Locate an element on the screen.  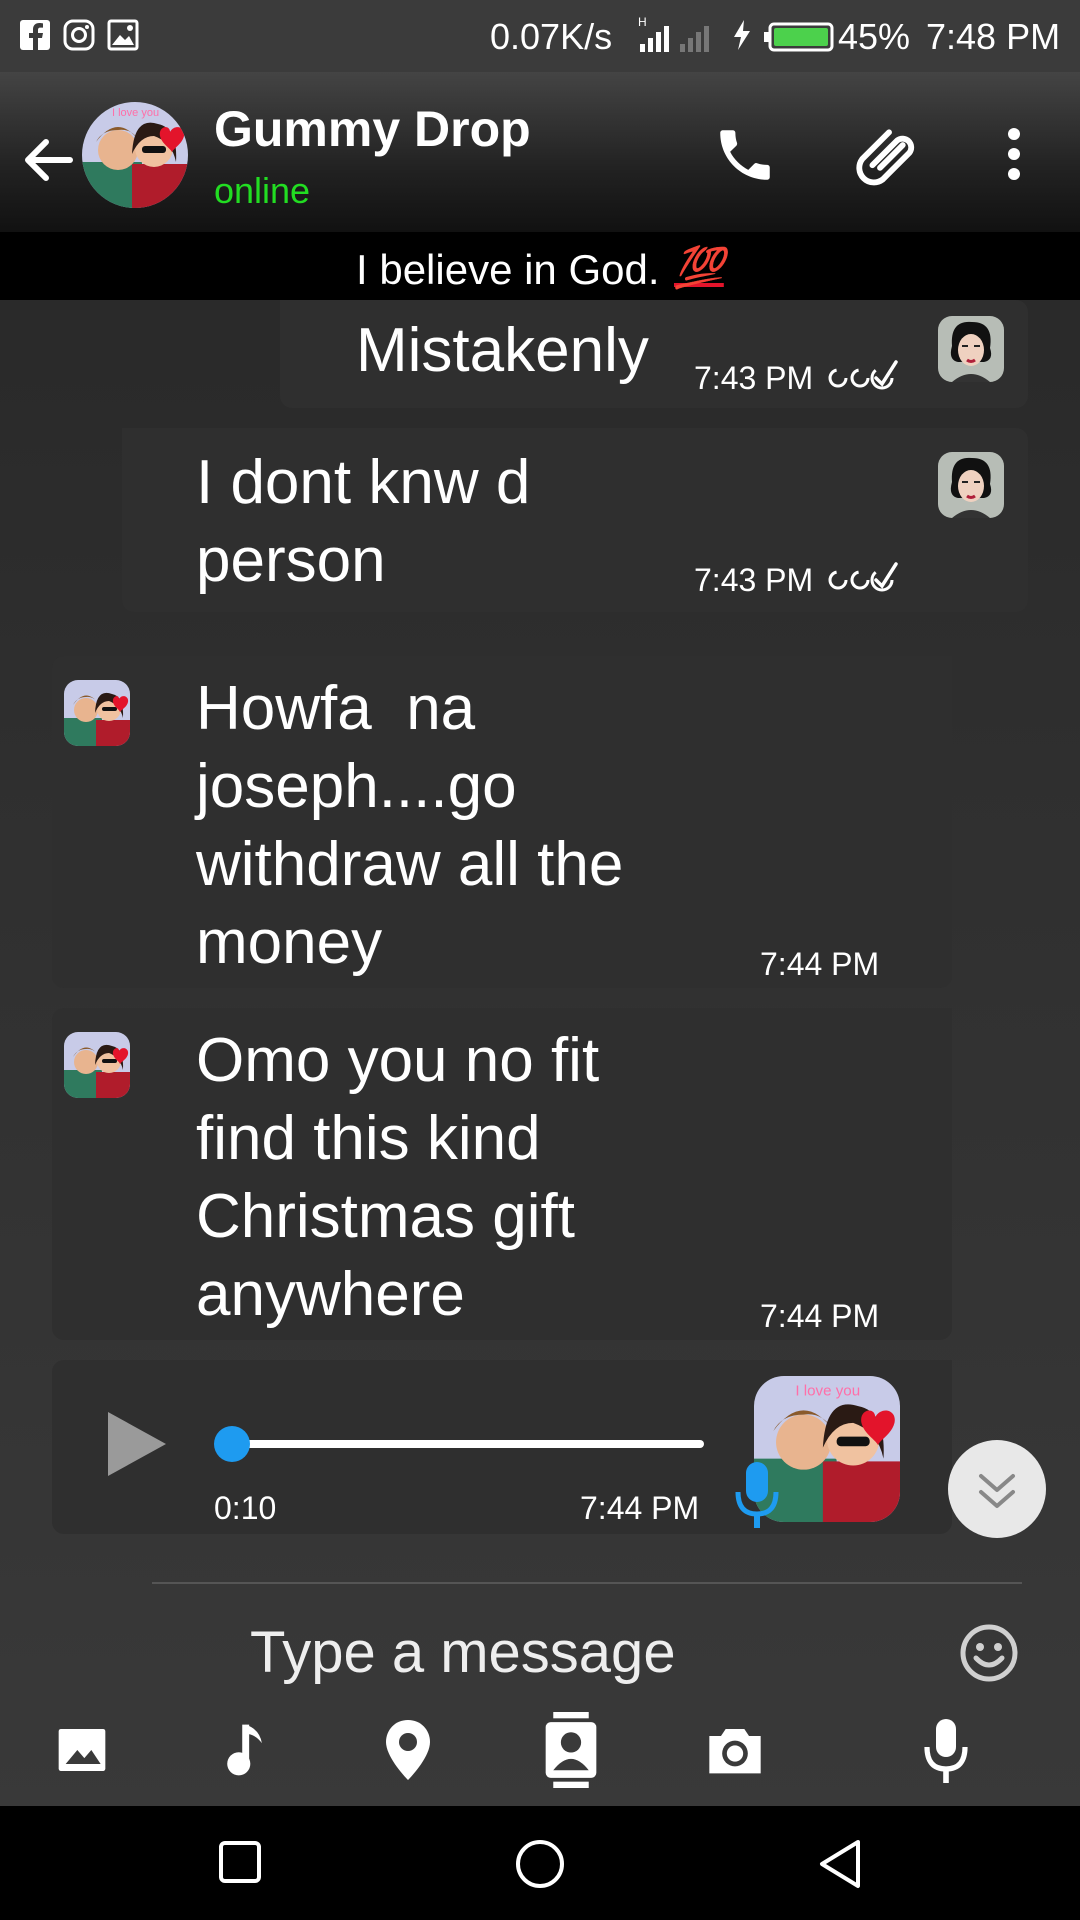
image-notification-icon is located at coordinates (123, 35).